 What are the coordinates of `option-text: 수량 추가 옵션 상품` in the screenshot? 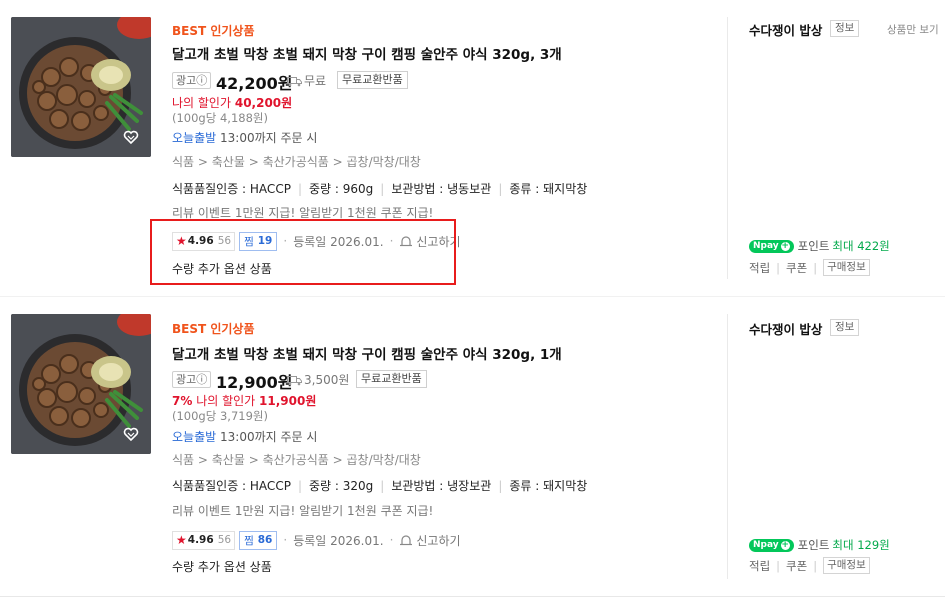 It's located at (222, 567).